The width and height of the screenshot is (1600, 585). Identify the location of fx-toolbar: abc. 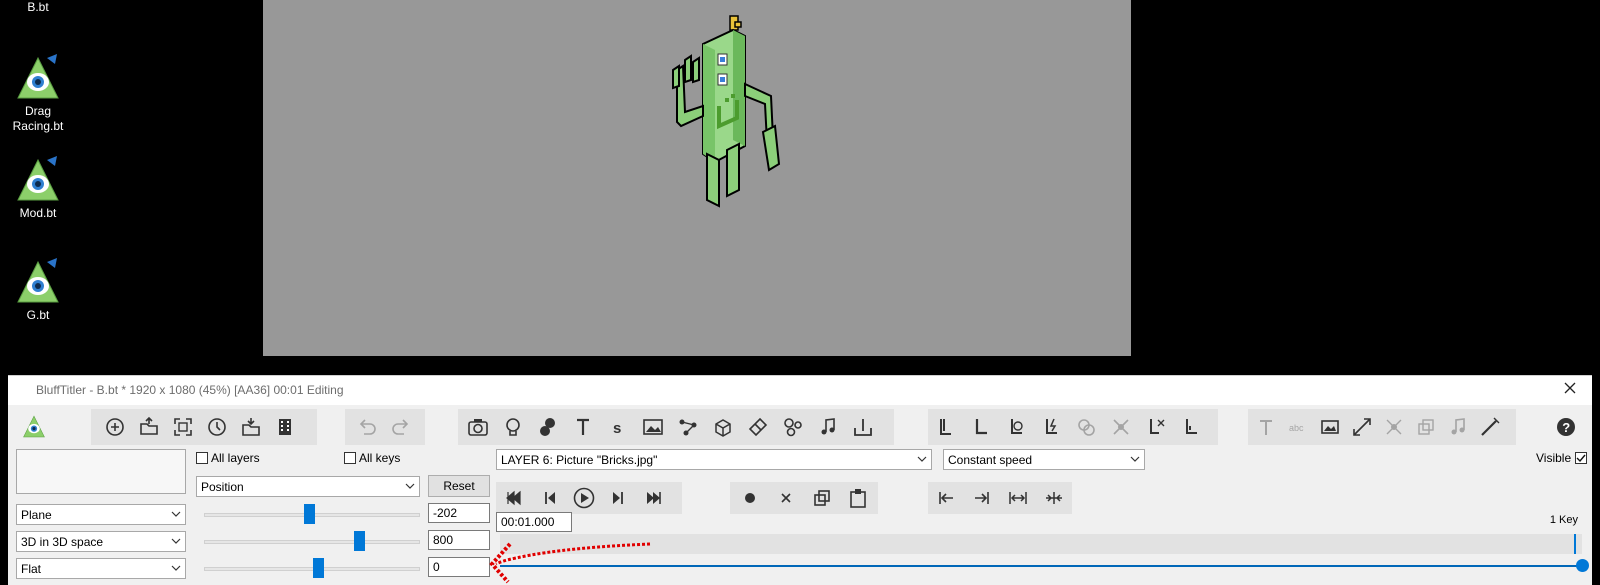
(1382, 427).